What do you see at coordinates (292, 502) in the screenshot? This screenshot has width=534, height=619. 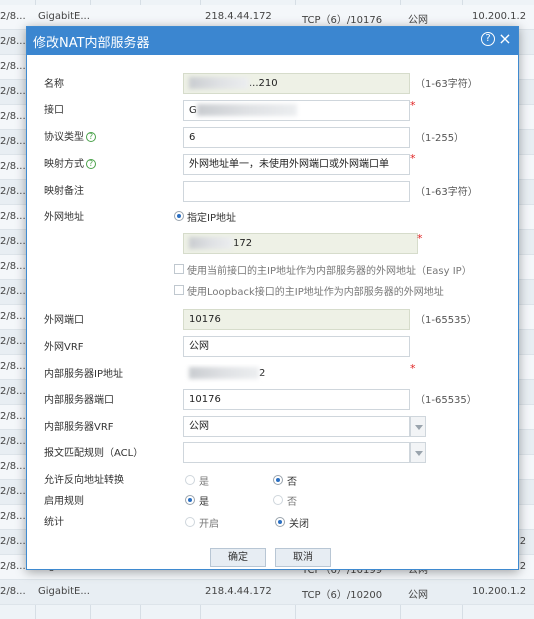 I see `enable-no-label: 否` at bounding box center [292, 502].